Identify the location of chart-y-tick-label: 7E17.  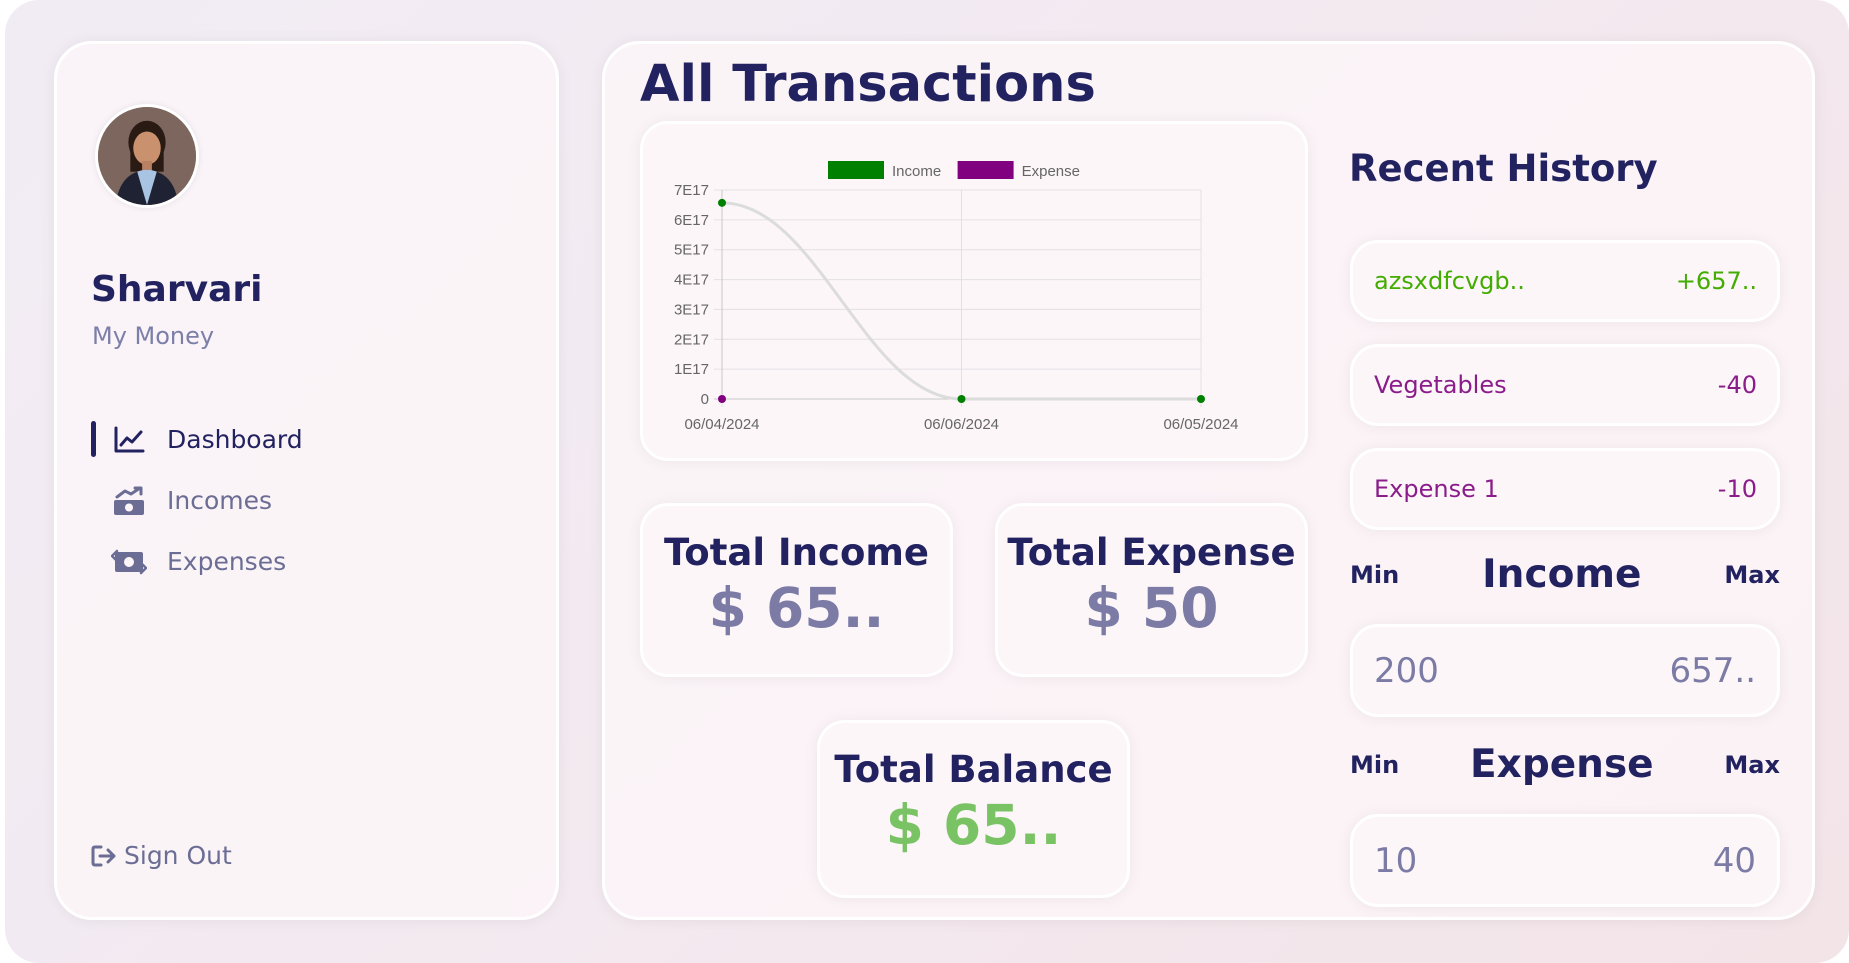
(691, 190).